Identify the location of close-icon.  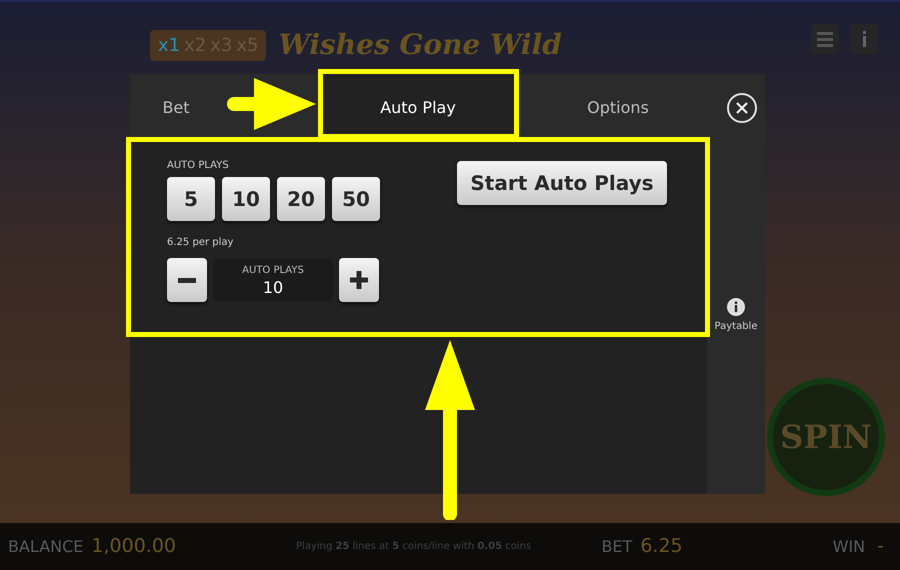
(742, 108).